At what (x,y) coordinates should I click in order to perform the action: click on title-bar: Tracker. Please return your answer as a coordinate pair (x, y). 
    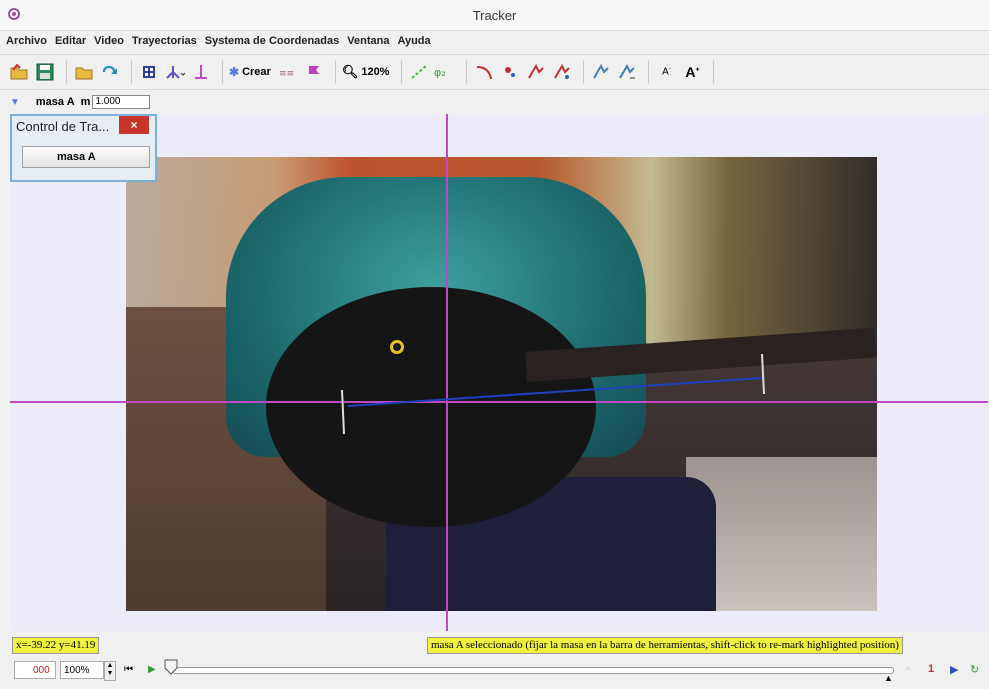
    Looking at the image, I should click on (494, 15).